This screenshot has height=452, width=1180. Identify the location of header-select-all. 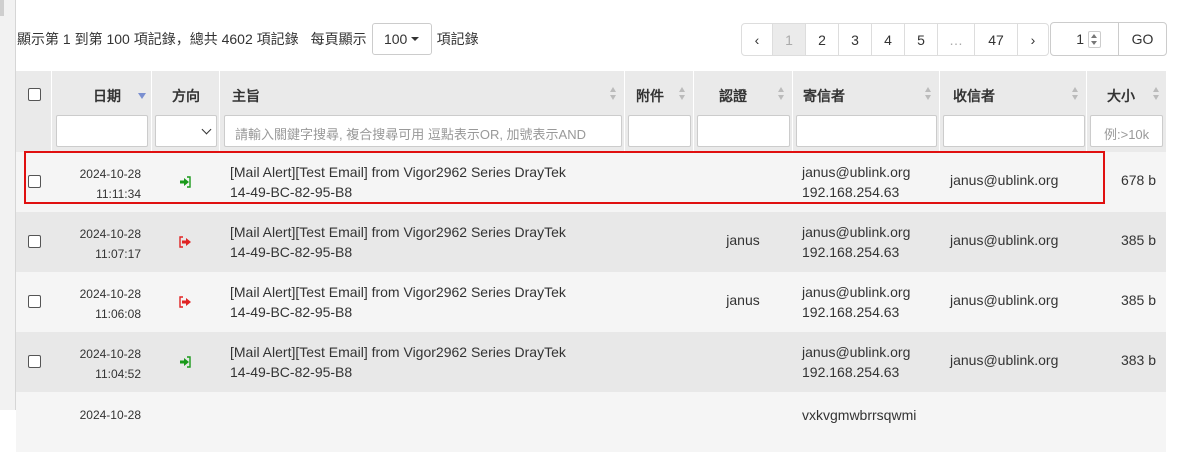
(34, 111).